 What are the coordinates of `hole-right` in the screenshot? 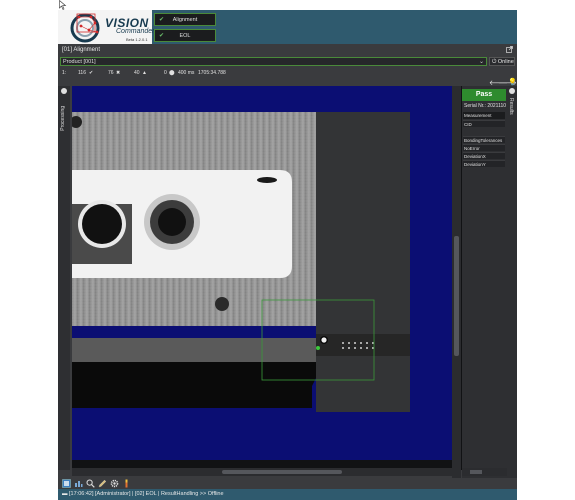 It's located at (172, 222).